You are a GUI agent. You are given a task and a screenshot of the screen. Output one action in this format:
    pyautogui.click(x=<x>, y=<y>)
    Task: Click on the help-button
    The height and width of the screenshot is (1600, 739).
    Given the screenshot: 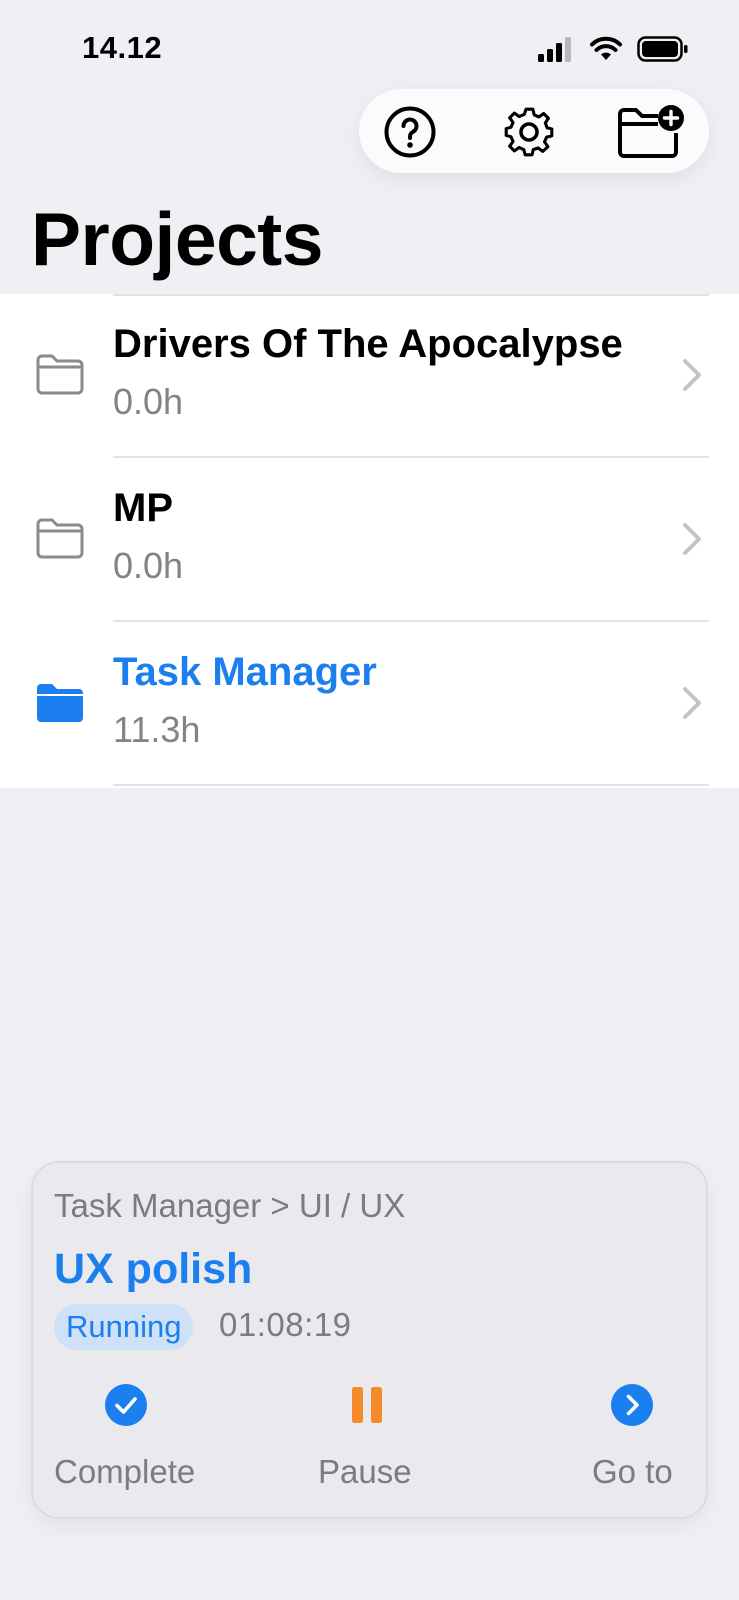 What is the action you would take?
    pyautogui.click(x=410, y=132)
    